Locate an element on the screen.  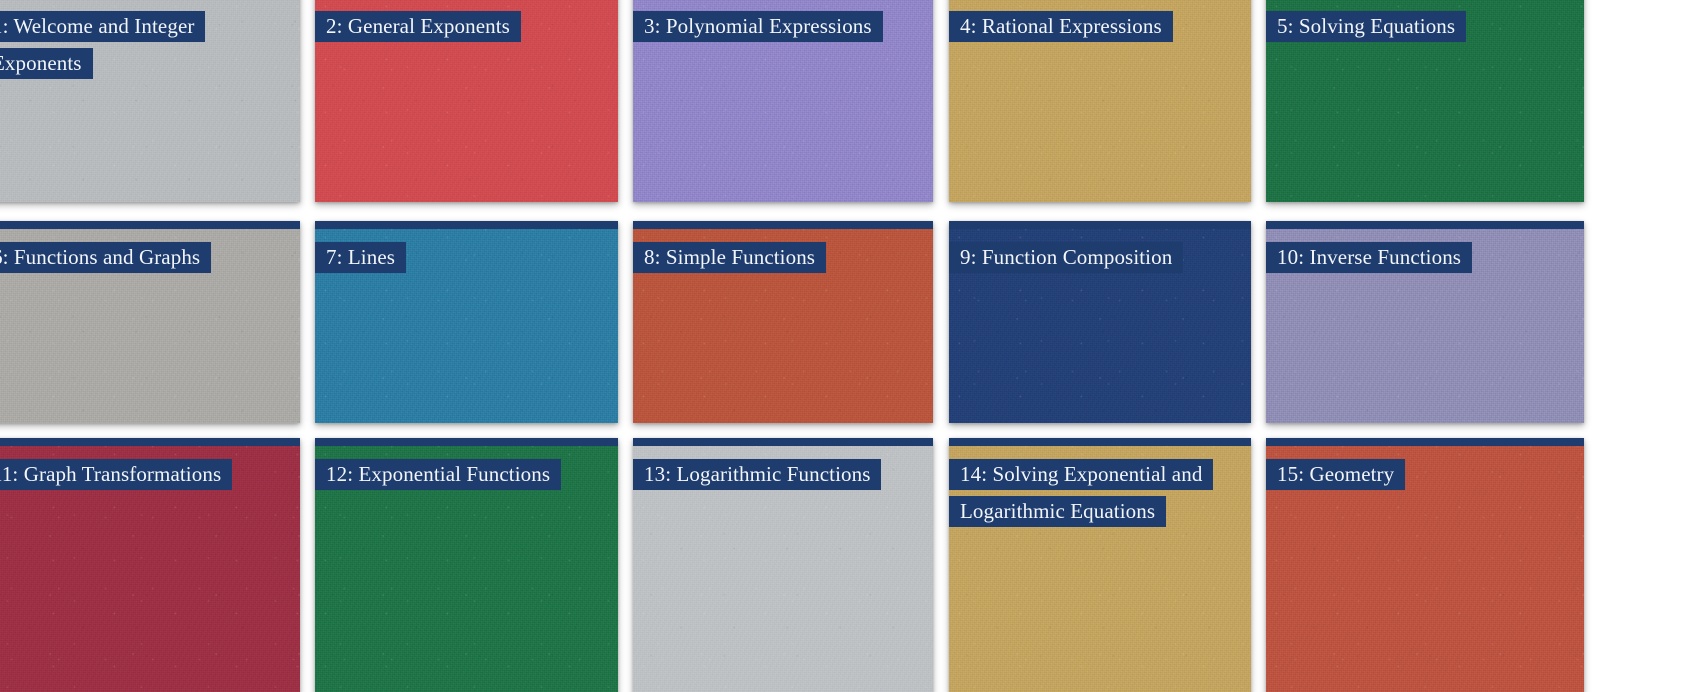
card-title-15: 15: Geometry is located at coordinates (1420, 474).